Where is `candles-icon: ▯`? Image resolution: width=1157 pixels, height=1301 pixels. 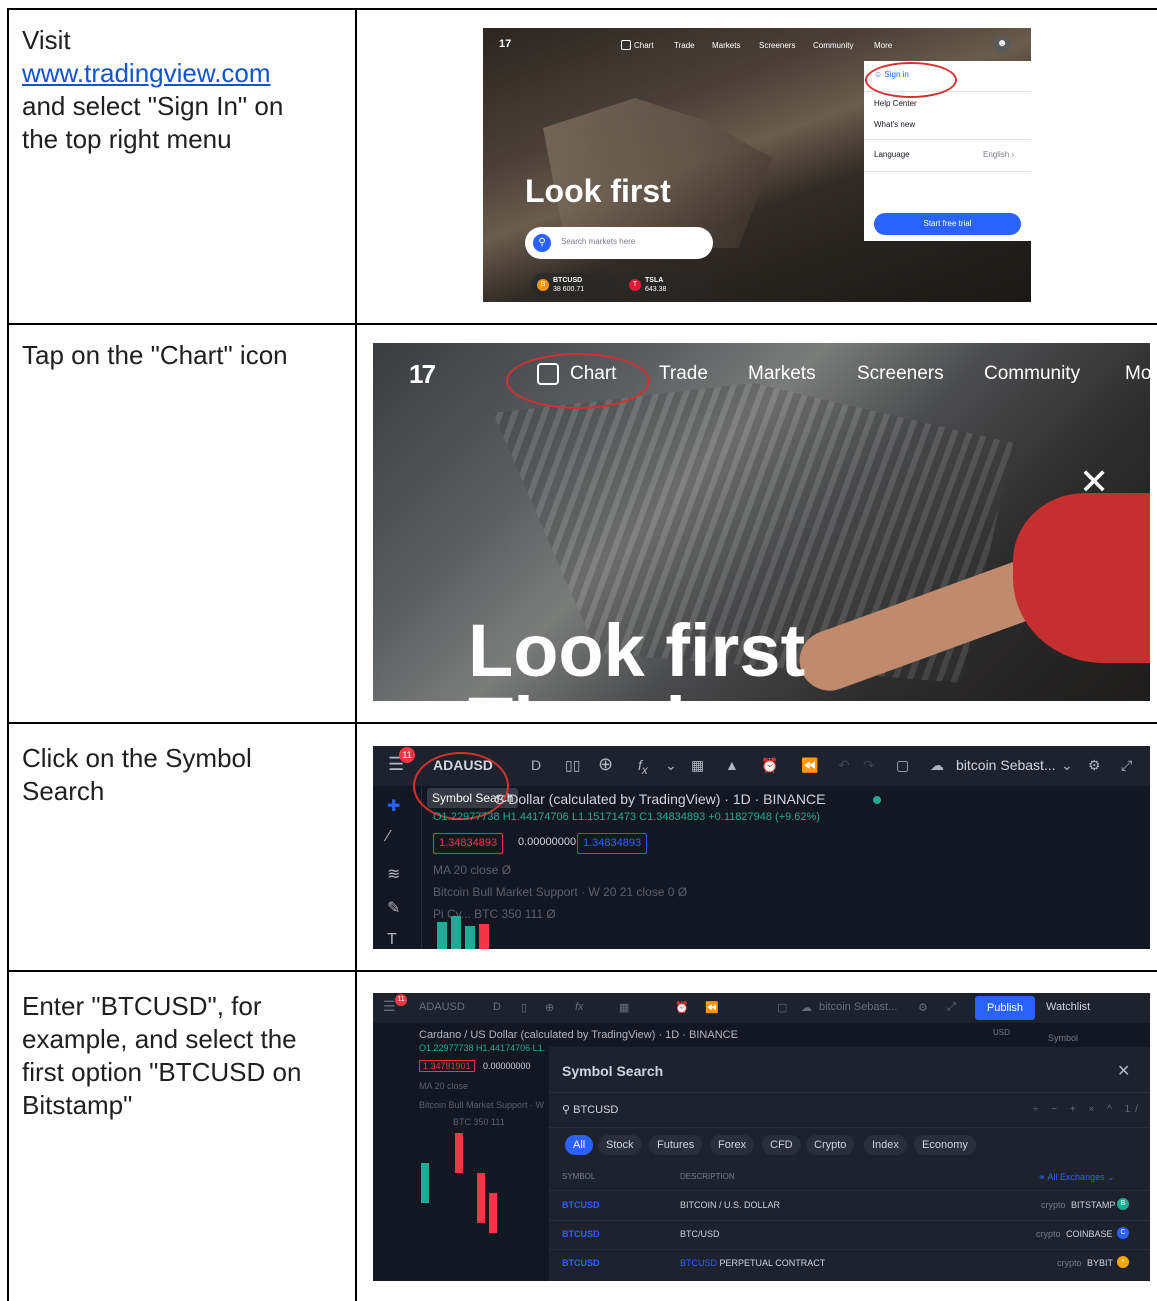 candles-icon: ▯ is located at coordinates (524, 1007).